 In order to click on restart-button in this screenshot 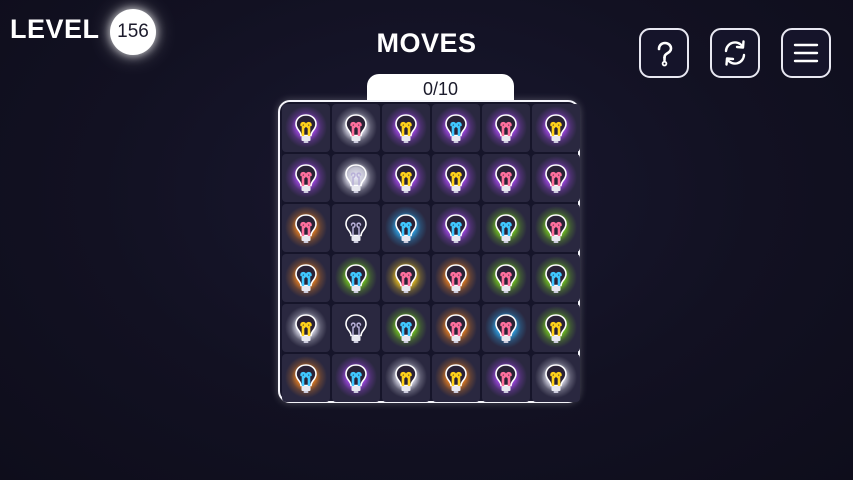, I will do `click(735, 53)`.